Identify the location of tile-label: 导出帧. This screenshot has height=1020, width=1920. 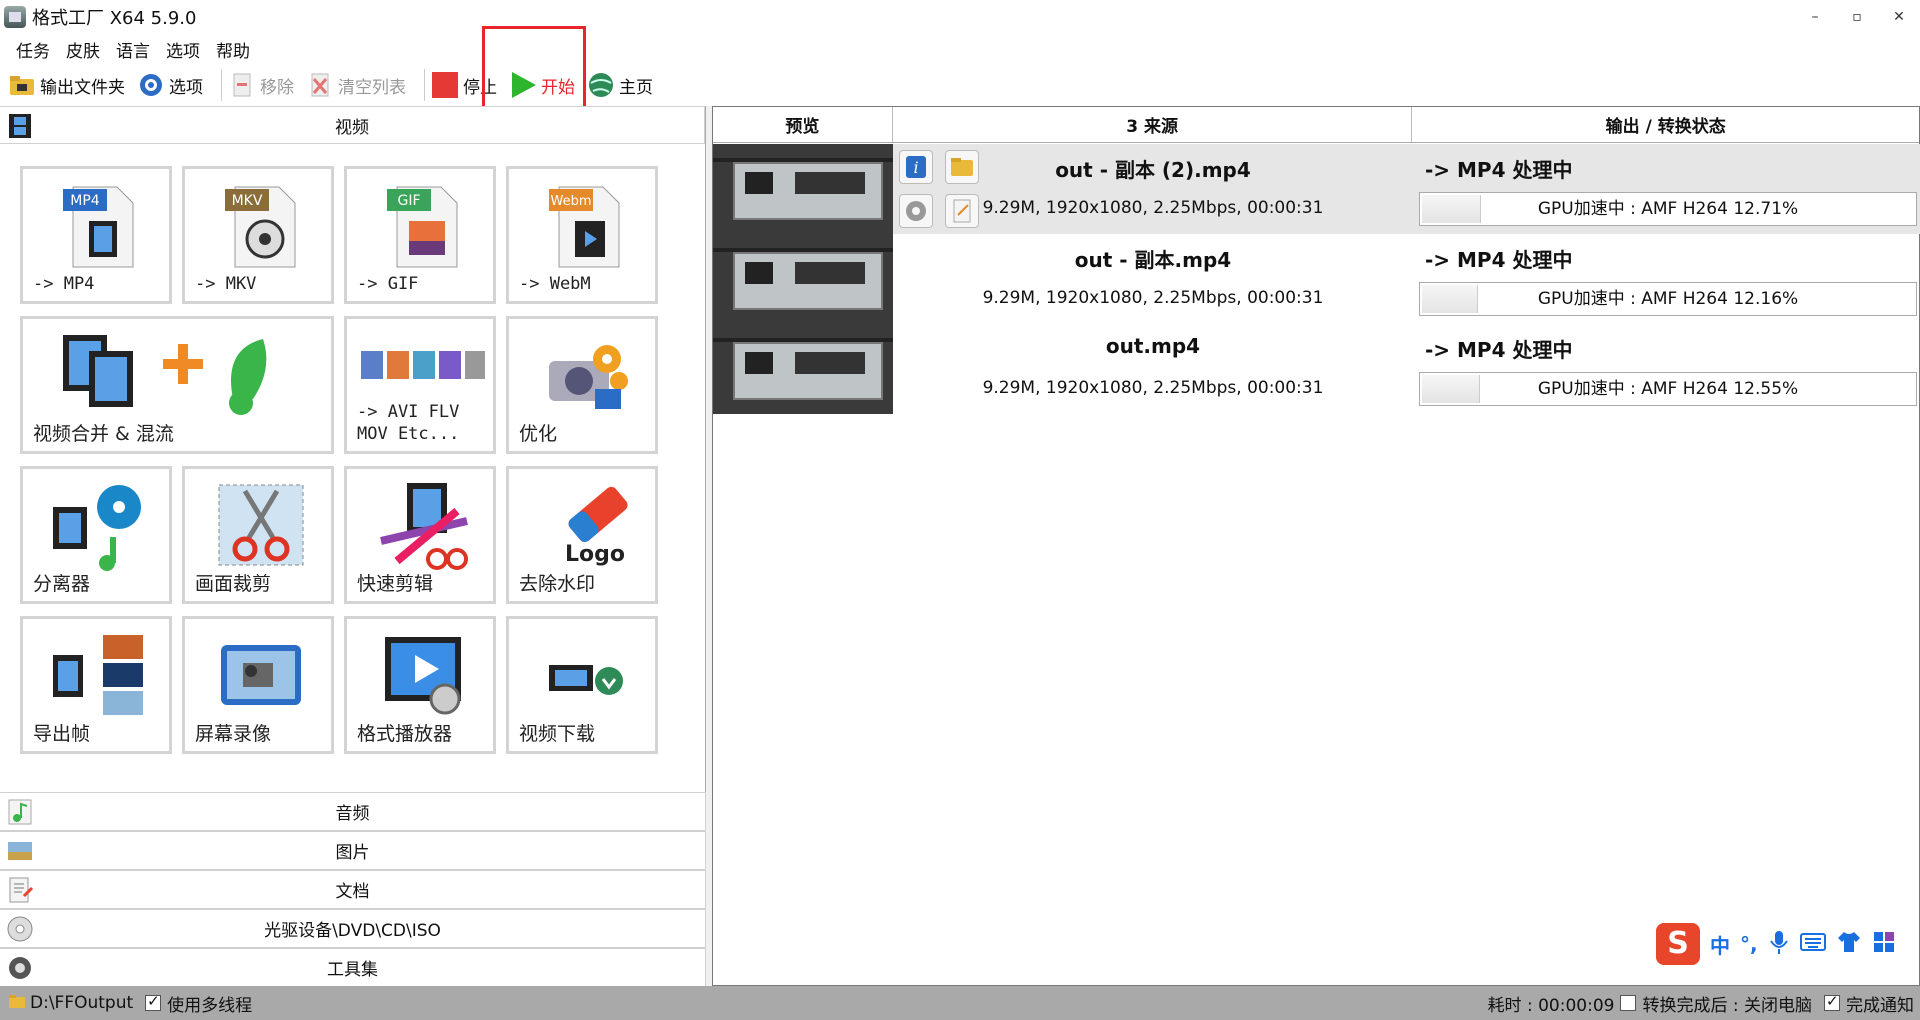
(62, 734).